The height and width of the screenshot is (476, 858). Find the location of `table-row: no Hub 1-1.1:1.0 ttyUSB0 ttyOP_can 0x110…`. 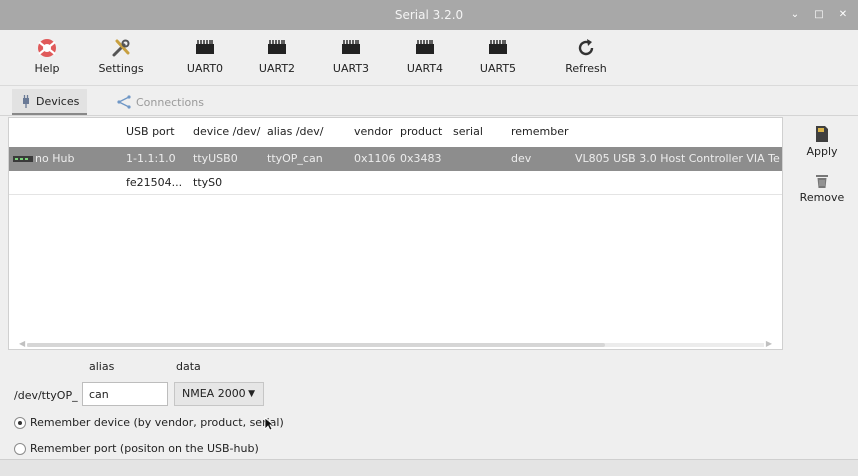

table-row: no Hub 1-1.1:1.0 ttyUSB0 ttyOP_can 0x110… is located at coordinates (395, 159).